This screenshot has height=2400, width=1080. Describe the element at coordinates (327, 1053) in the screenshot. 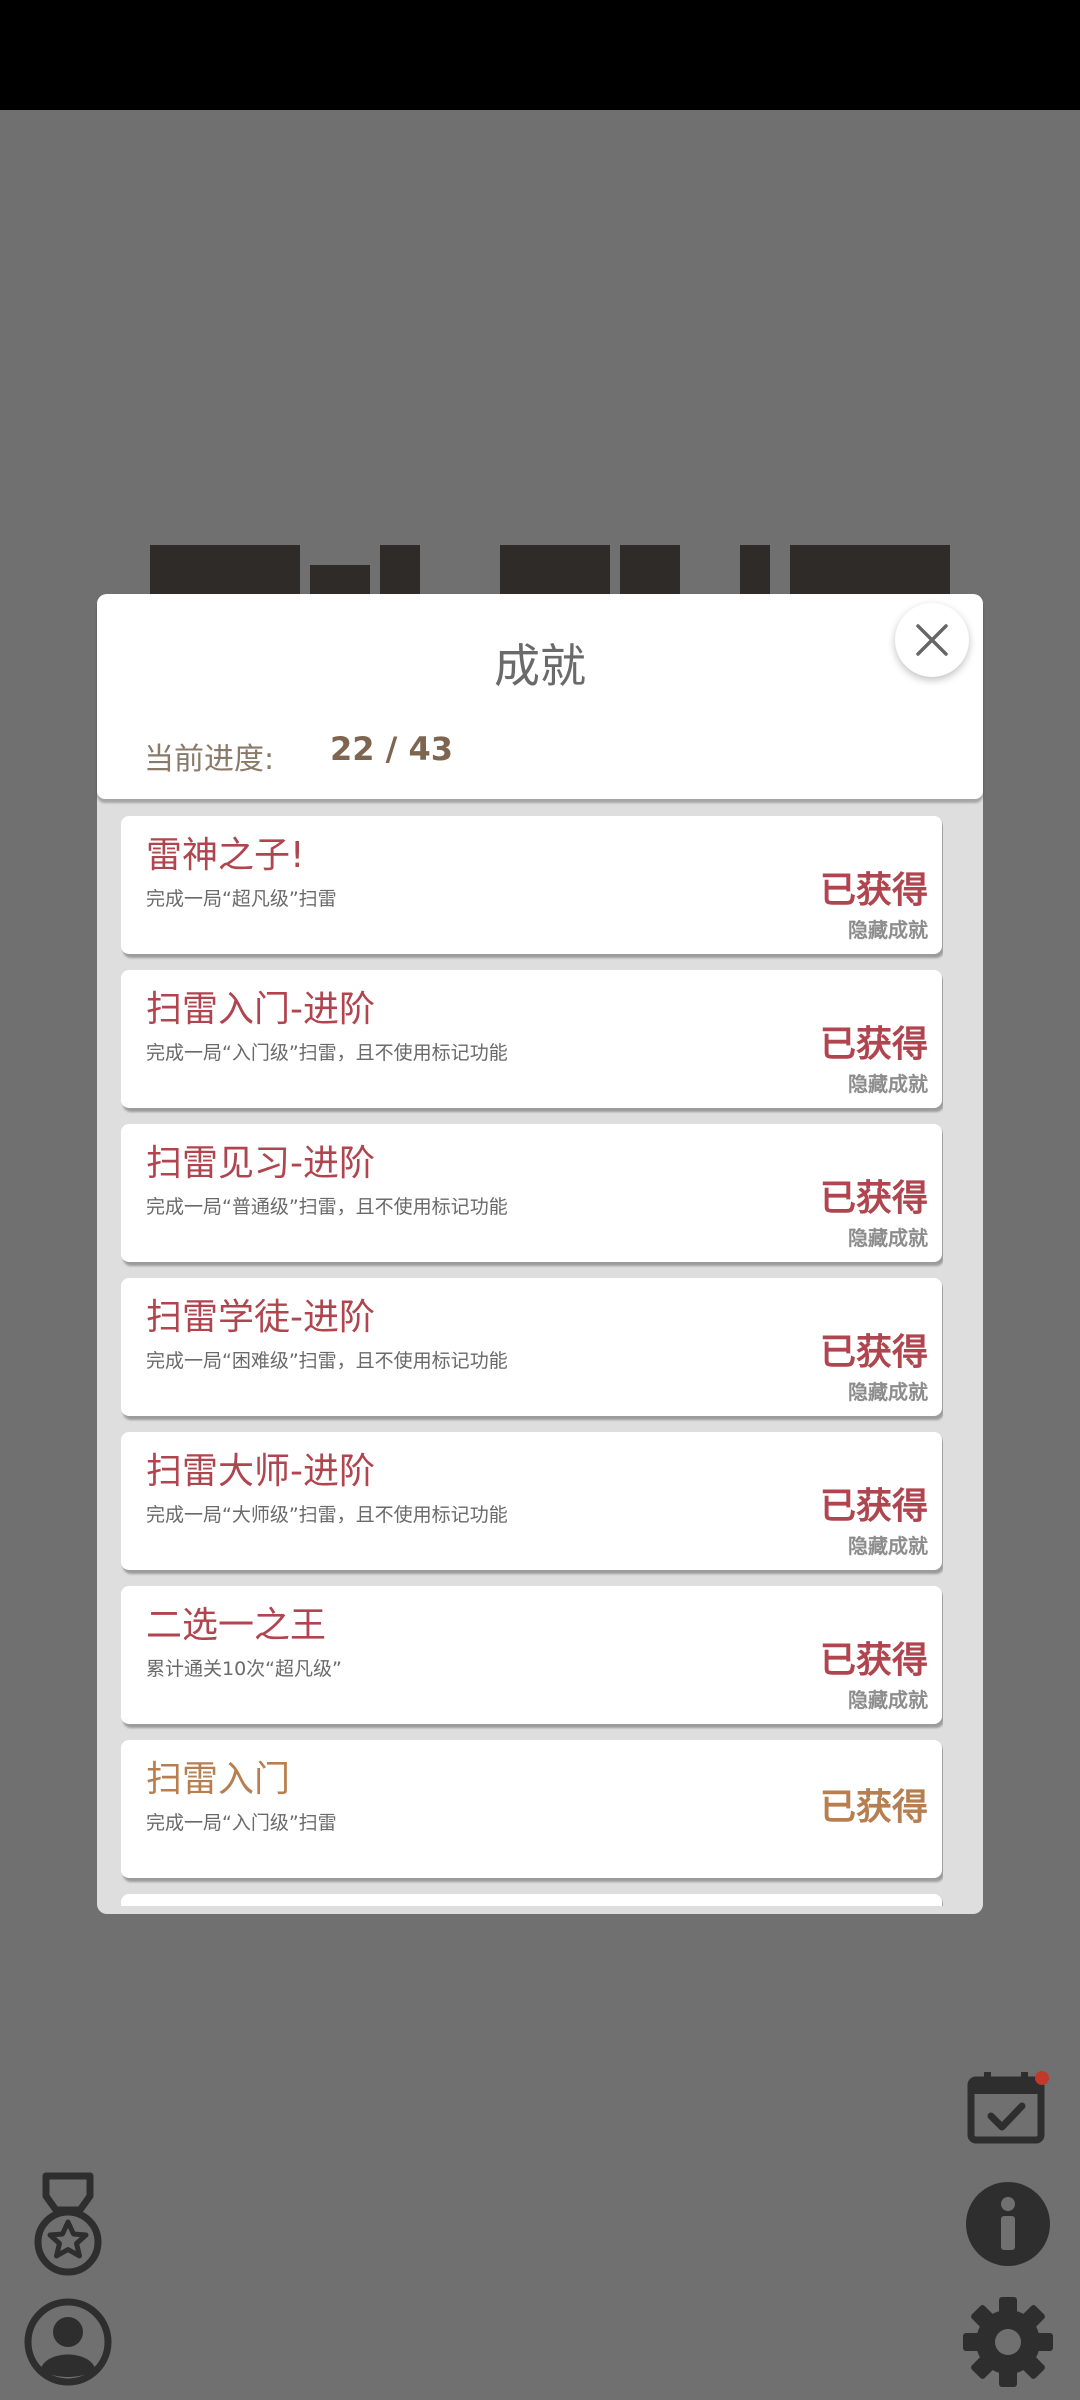

I see `achievement-desc: 完成一局“入门级”扫雷，且不使用标记功能` at that location.